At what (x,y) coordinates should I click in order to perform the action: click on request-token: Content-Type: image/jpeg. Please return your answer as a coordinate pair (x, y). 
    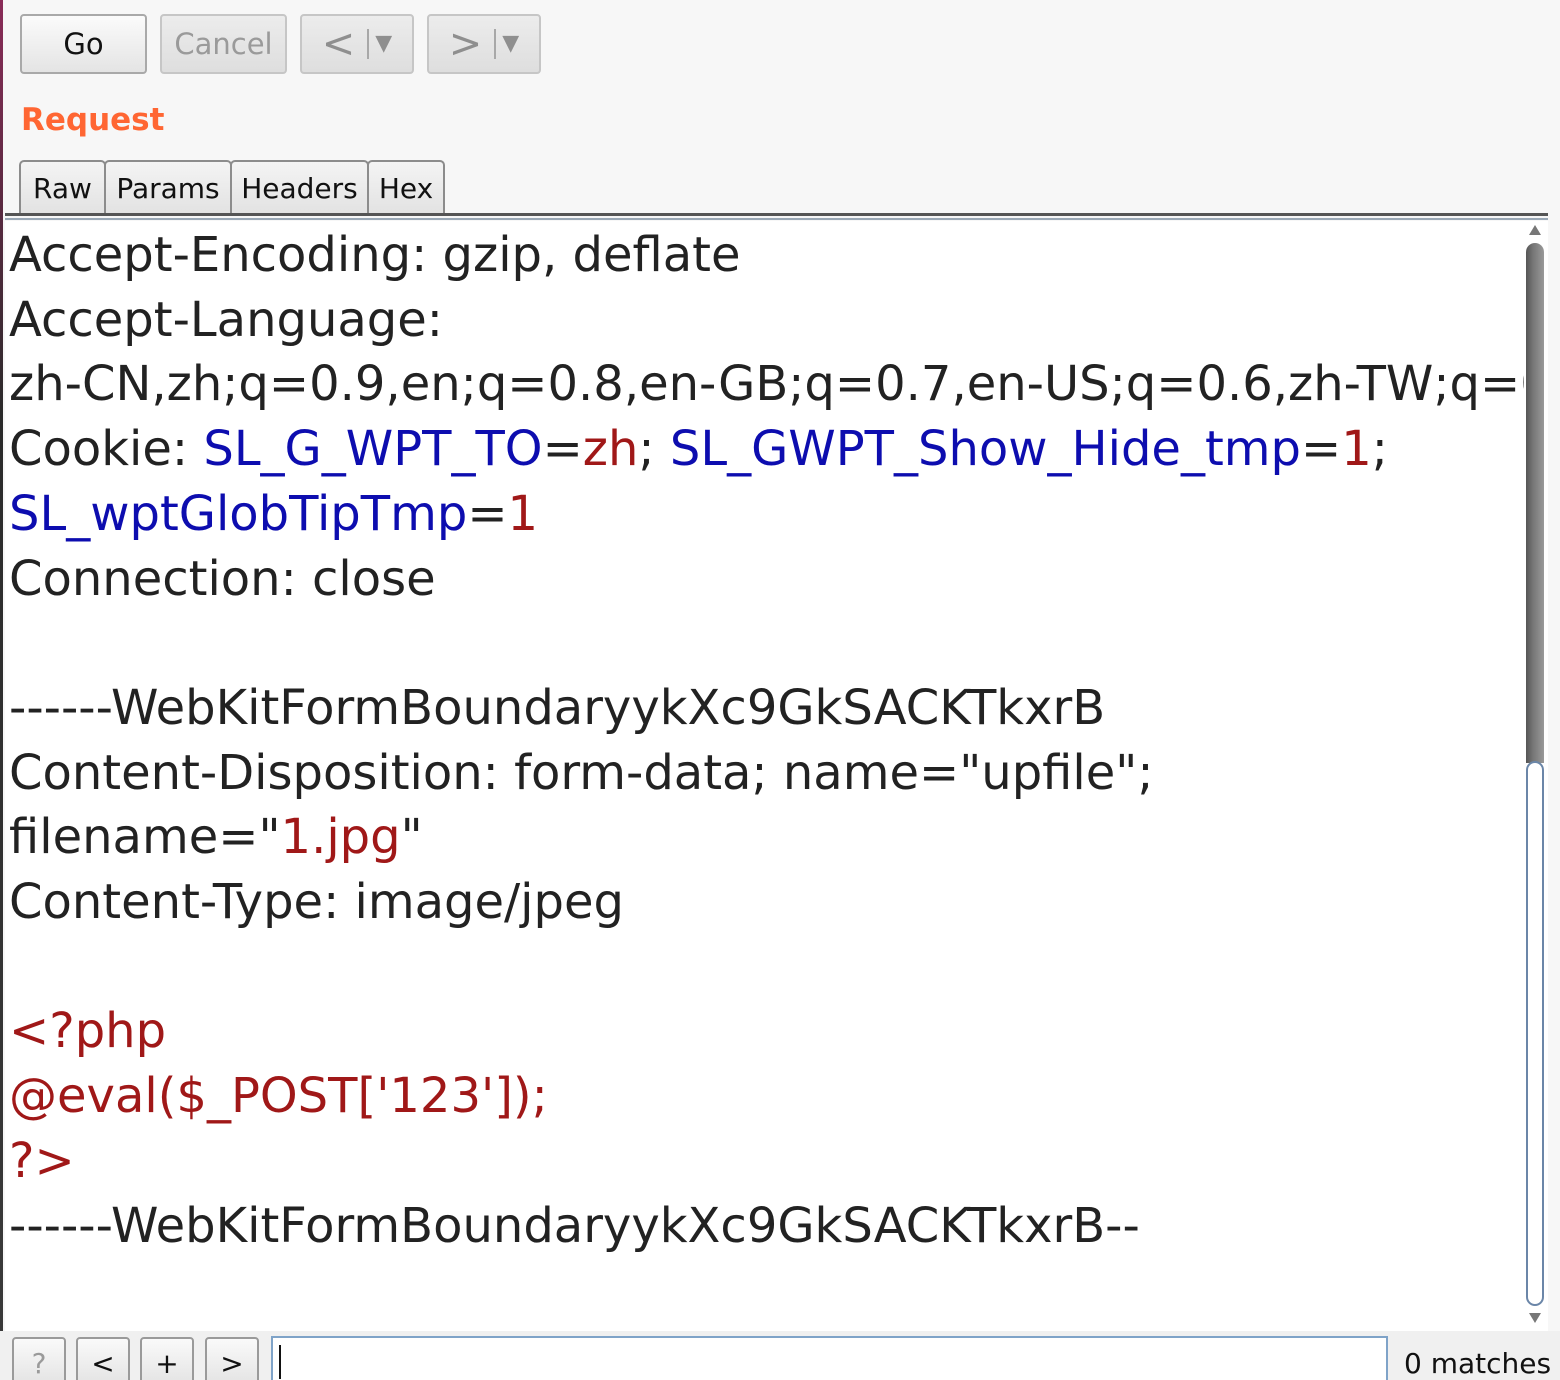
    Looking at the image, I should click on (316, 902).